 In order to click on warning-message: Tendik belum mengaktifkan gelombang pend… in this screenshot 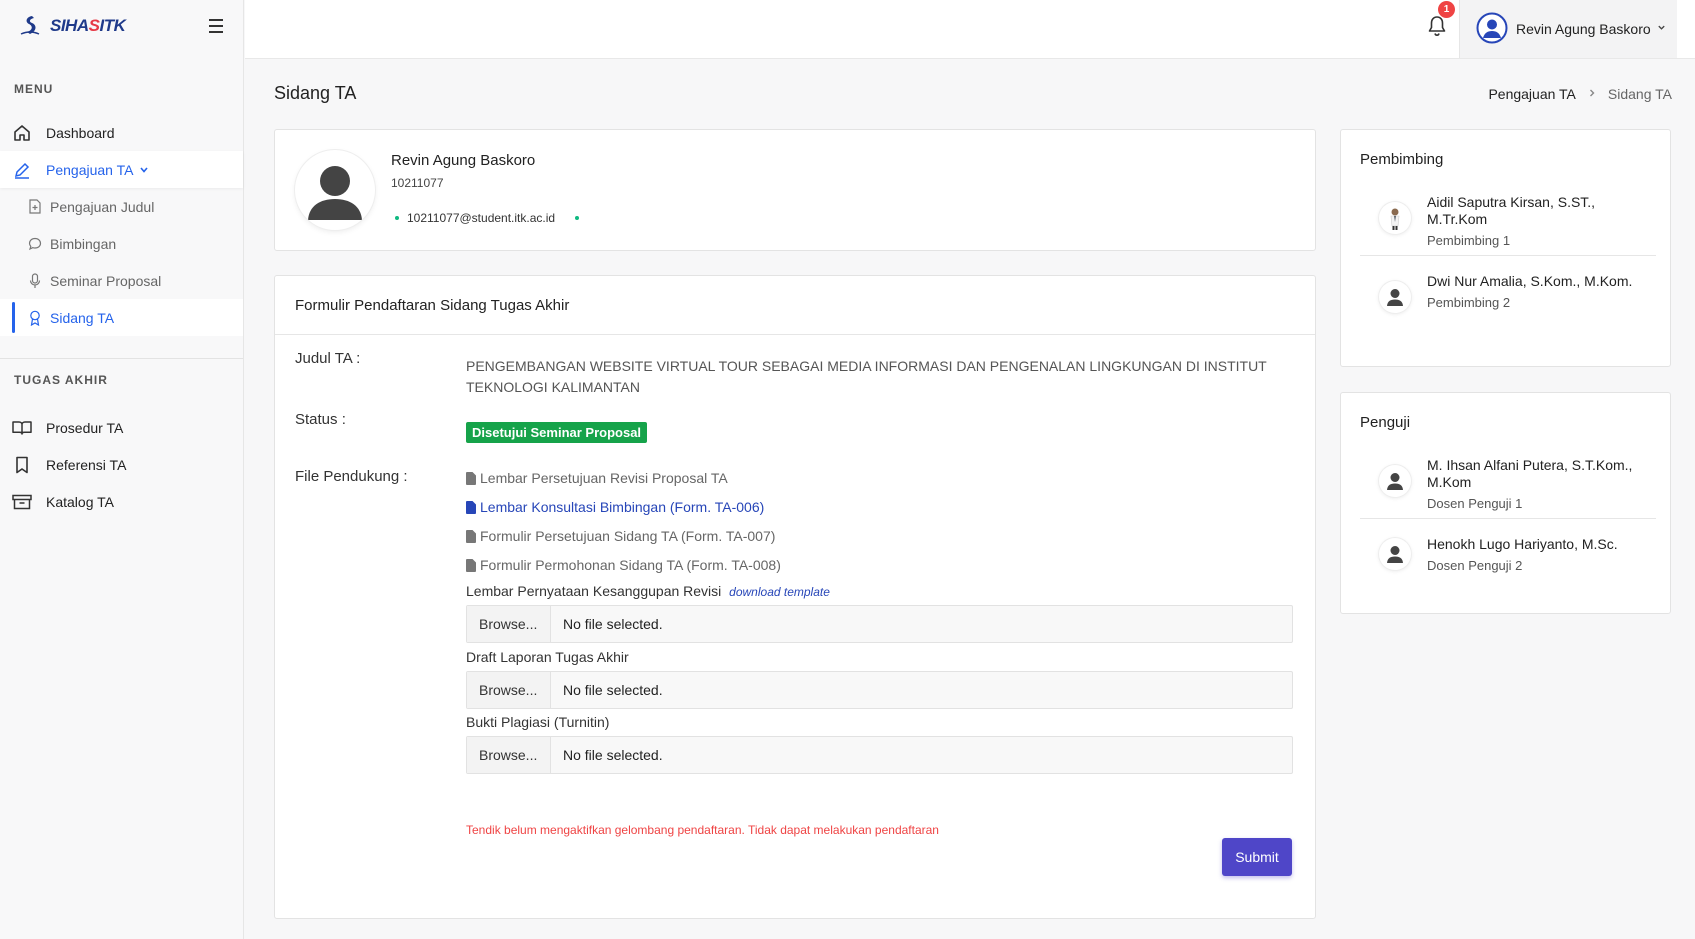, I will do `click(702, 830)`.